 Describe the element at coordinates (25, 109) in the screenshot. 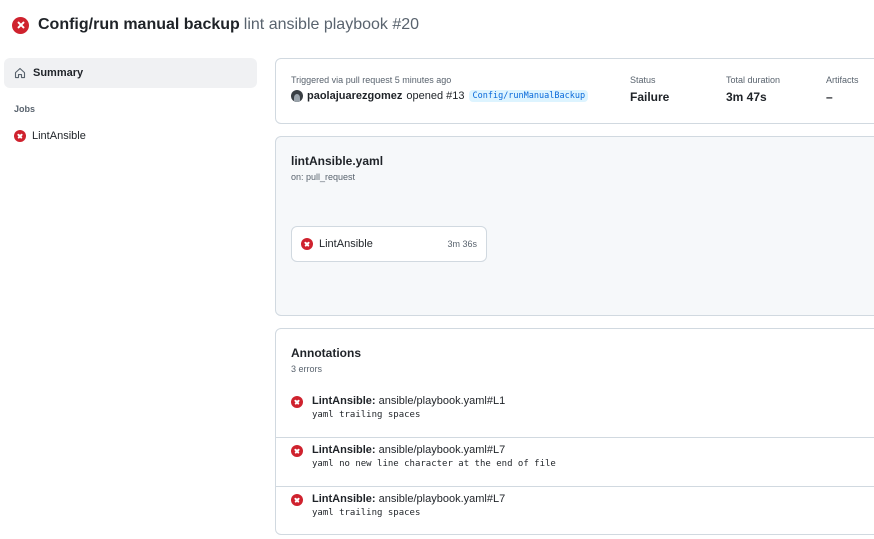

I see `jobs-heading: Jobs` at that location.